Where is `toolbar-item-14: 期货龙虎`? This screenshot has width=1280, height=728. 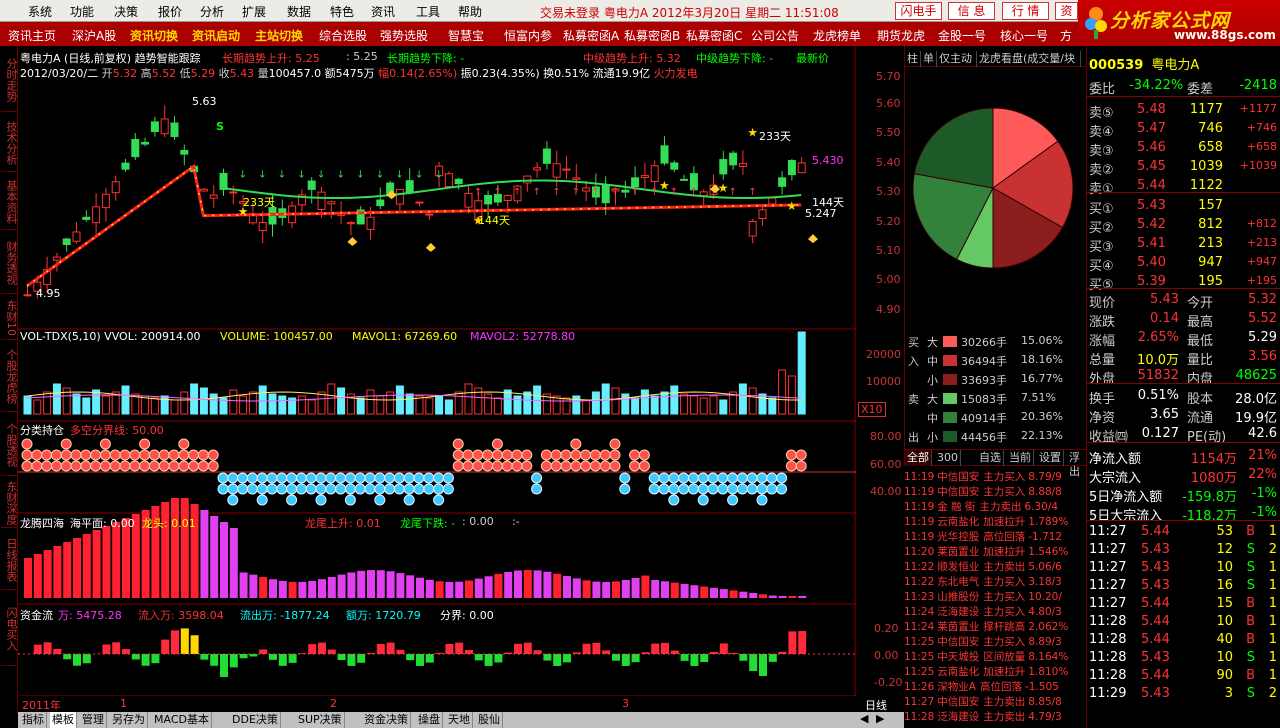
toolbar-item-14: 期货龙虎 is located at coordinates (901, 35).